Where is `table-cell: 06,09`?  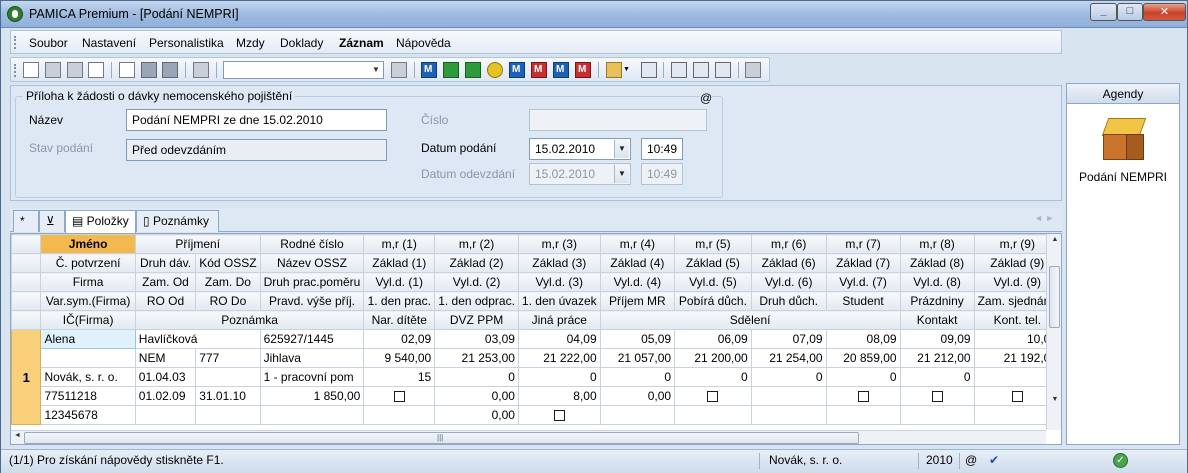
table-cell: 06,09 is located at coordinates (713, 339).